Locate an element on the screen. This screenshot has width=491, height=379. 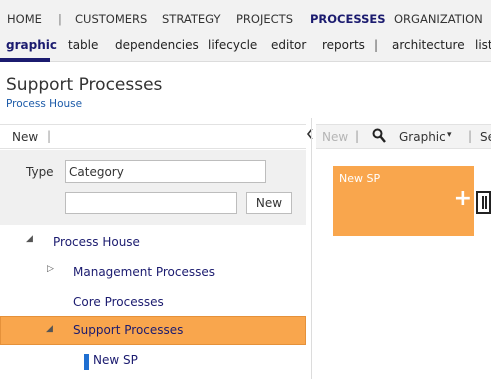
panel-divider is located at coordinates (311, 248).